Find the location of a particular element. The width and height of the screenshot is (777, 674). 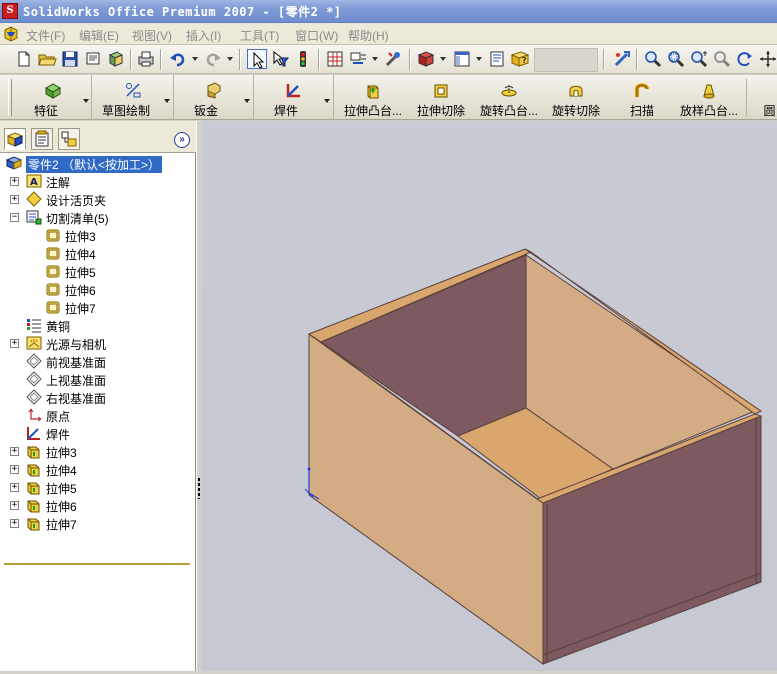

viewport-layout-icon is located at coordinates (462, 59).